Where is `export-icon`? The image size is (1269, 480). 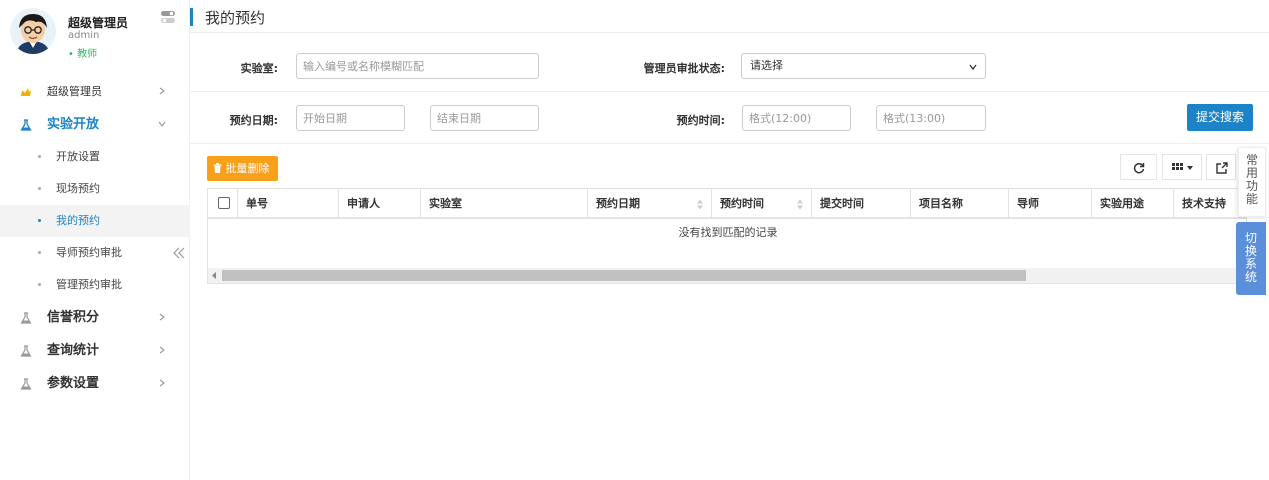 export-icon is located at coordinates (1222, 168).